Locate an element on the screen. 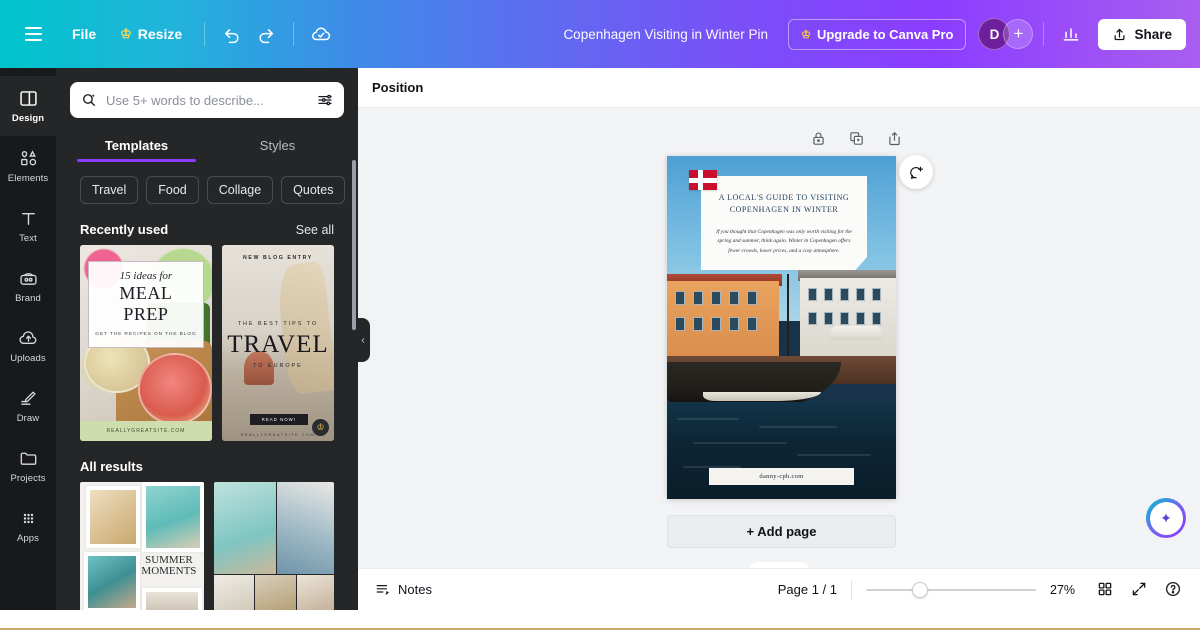 This screenshot has width=1200, height=630. redo-icon is located at coordinates (266, 34).